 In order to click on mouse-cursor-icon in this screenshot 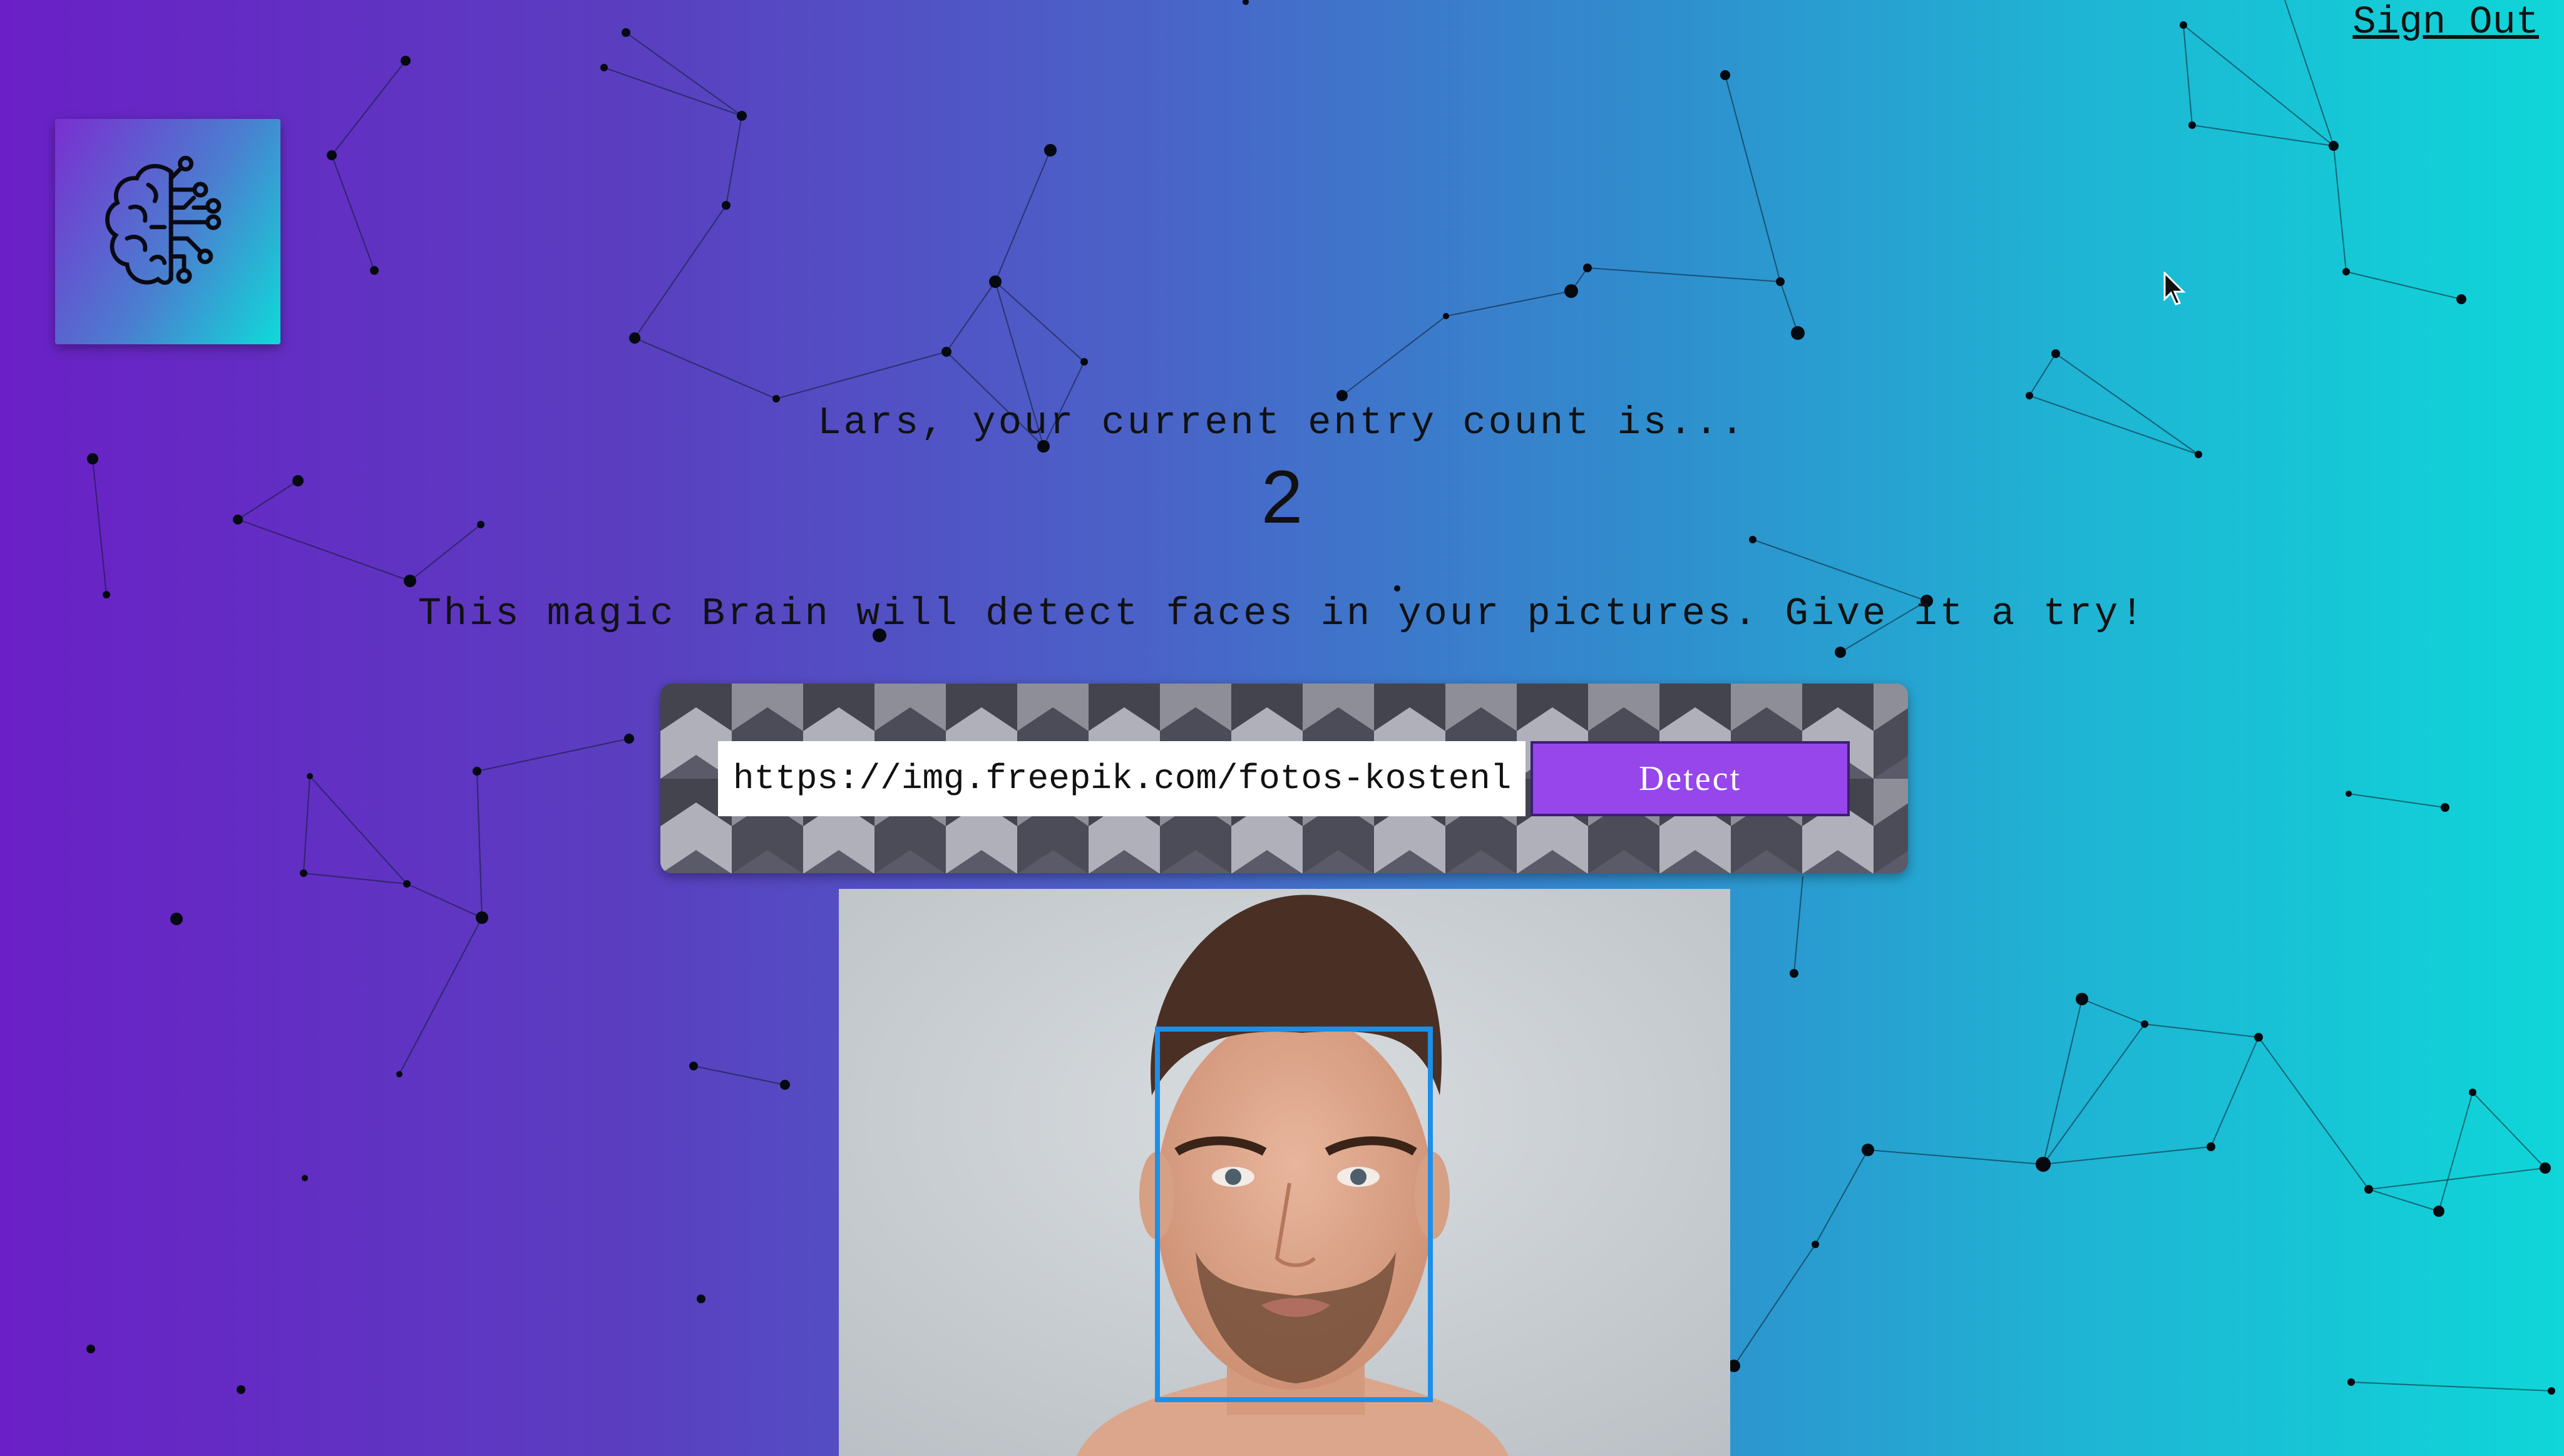, I will do `click(2175, 290)`.